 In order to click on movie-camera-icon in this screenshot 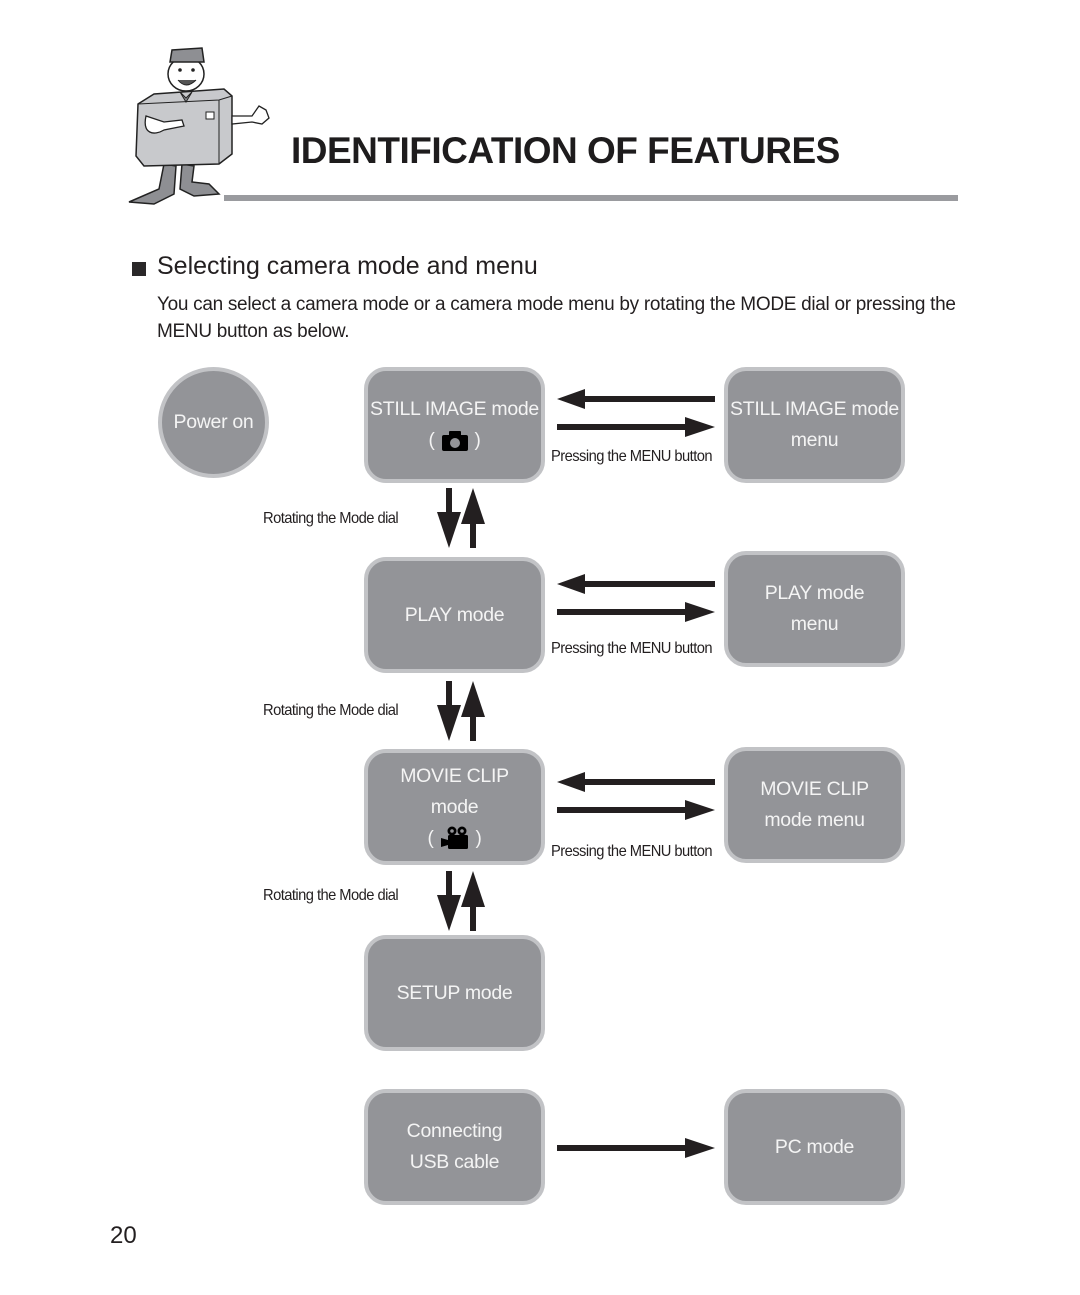, I will do `click(454, 837)`.